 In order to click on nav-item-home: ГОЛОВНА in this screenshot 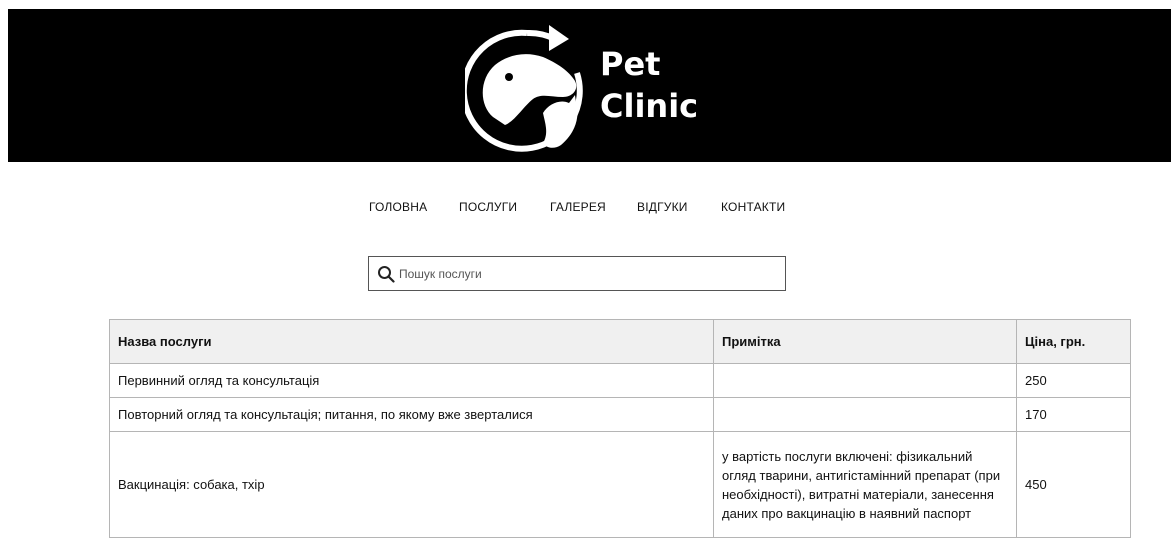, I will do `click(398, 207)`.